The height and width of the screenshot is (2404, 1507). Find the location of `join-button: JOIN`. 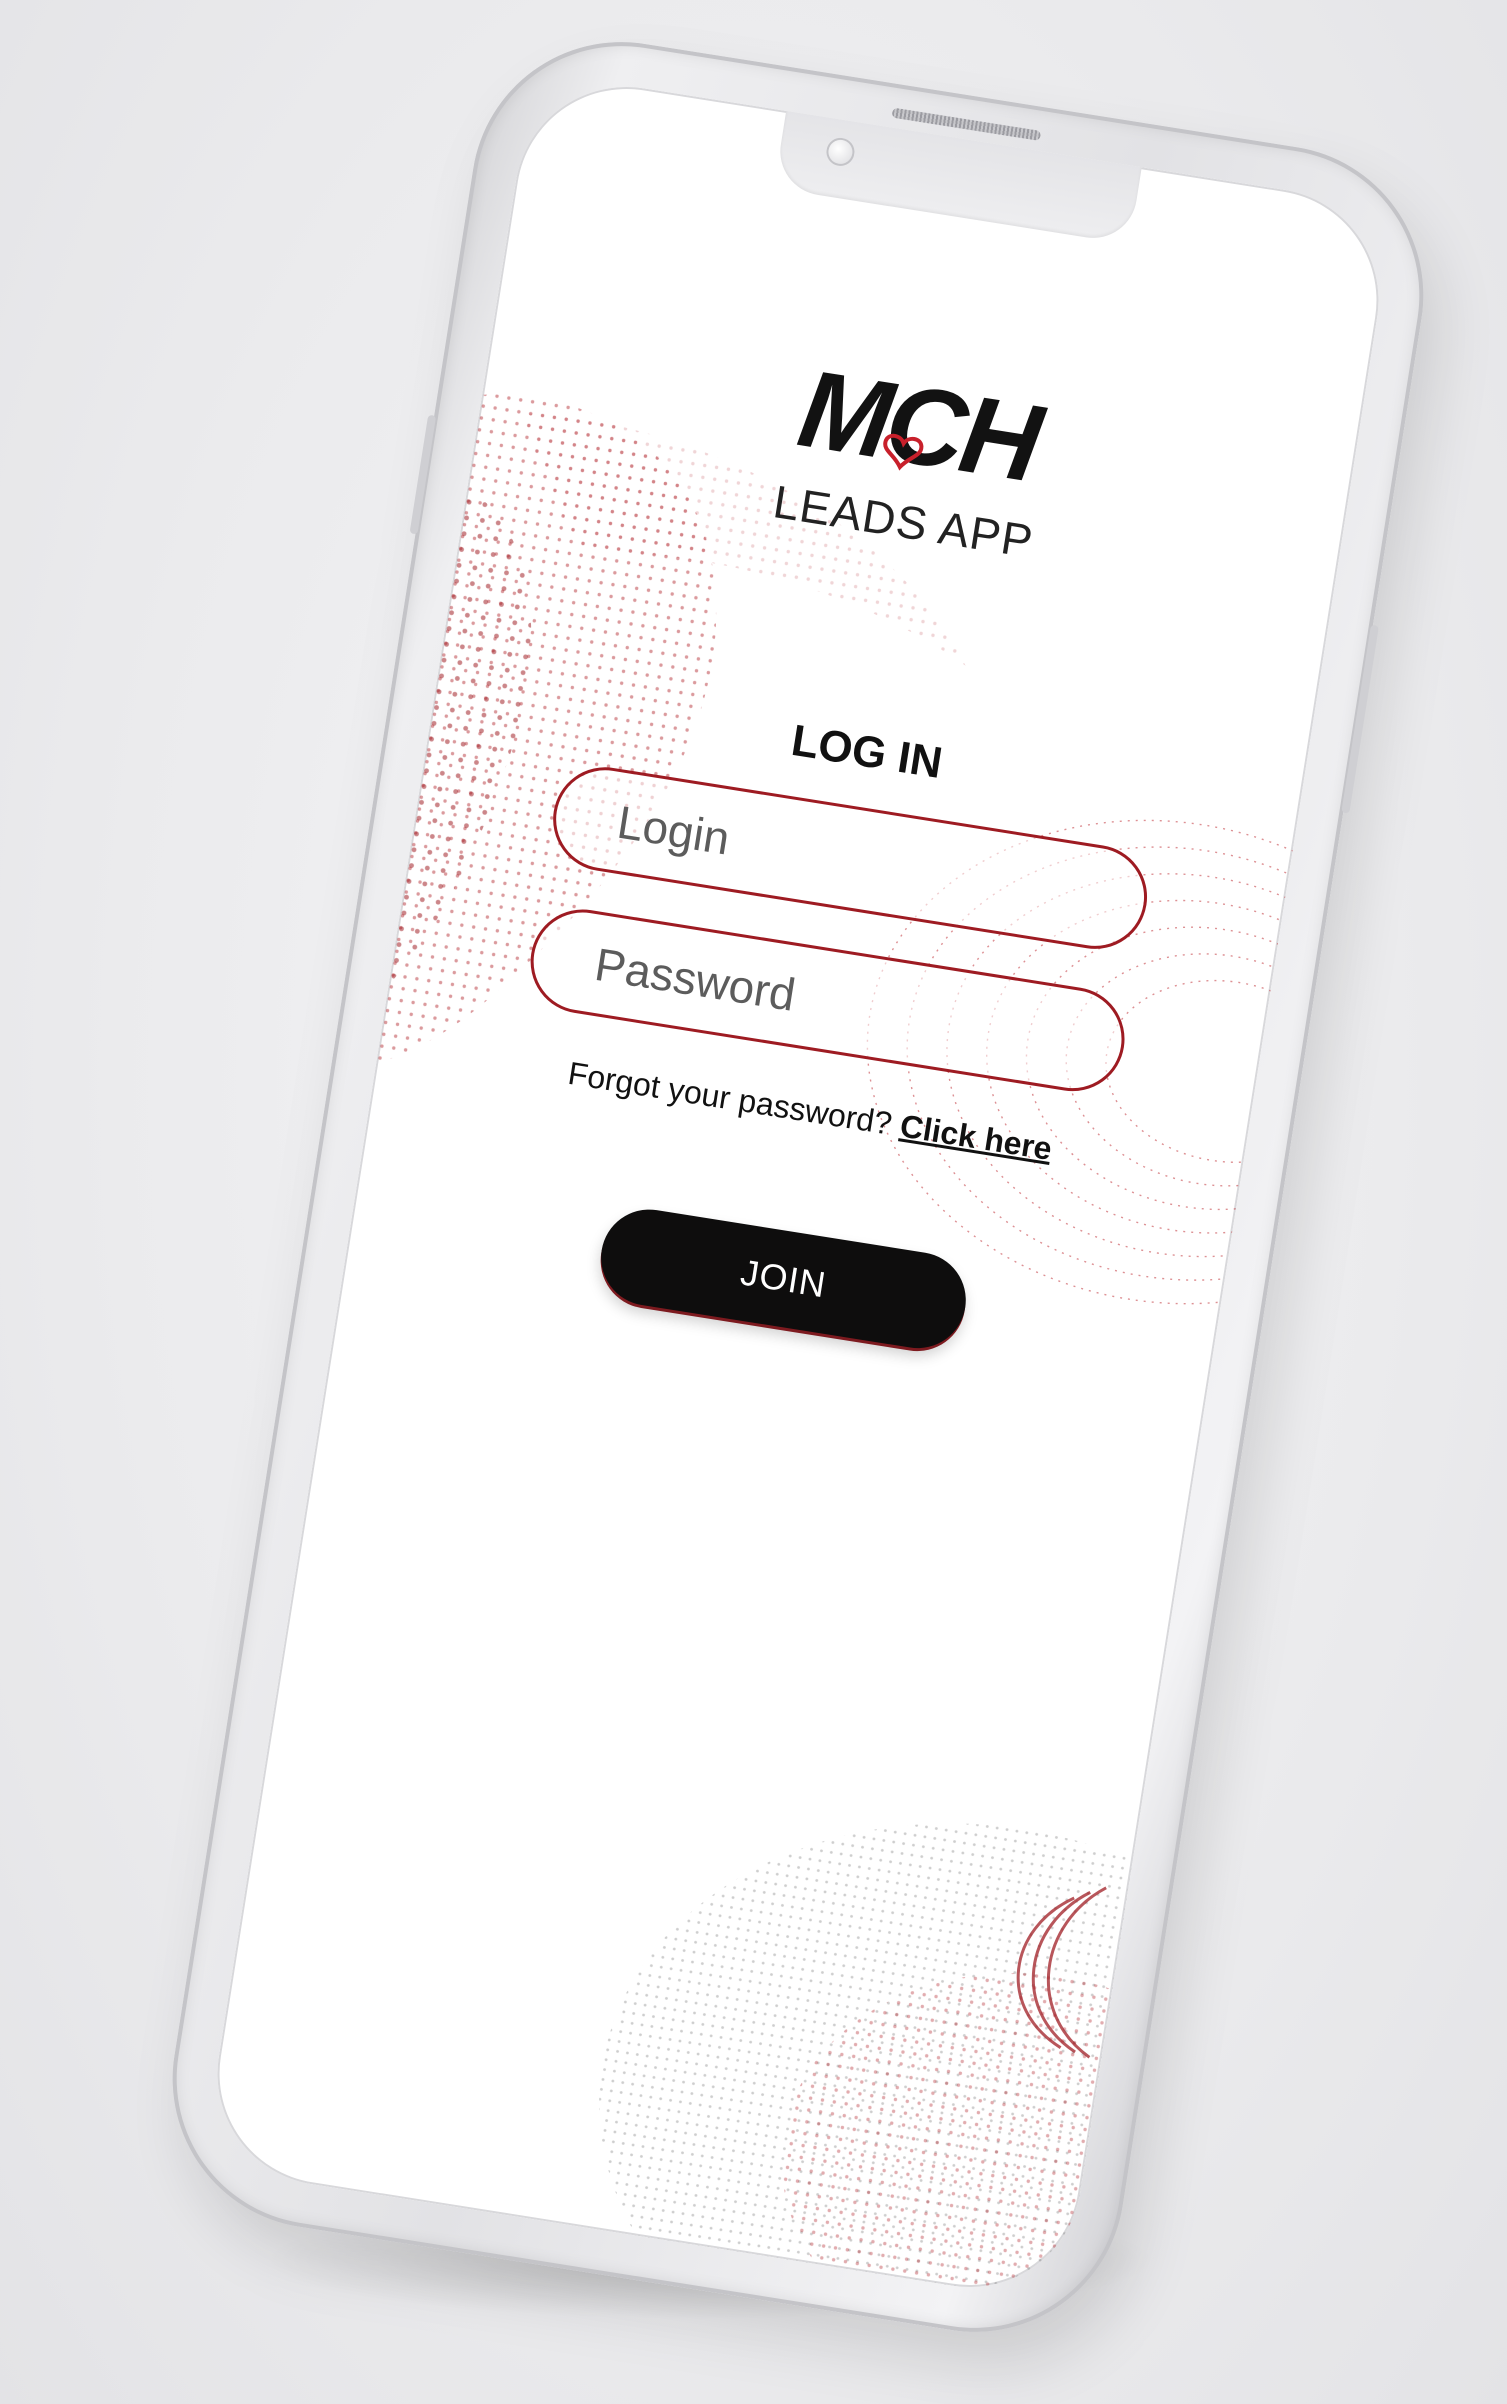

join-button: JOIN is located at coordinates (783, 1279).